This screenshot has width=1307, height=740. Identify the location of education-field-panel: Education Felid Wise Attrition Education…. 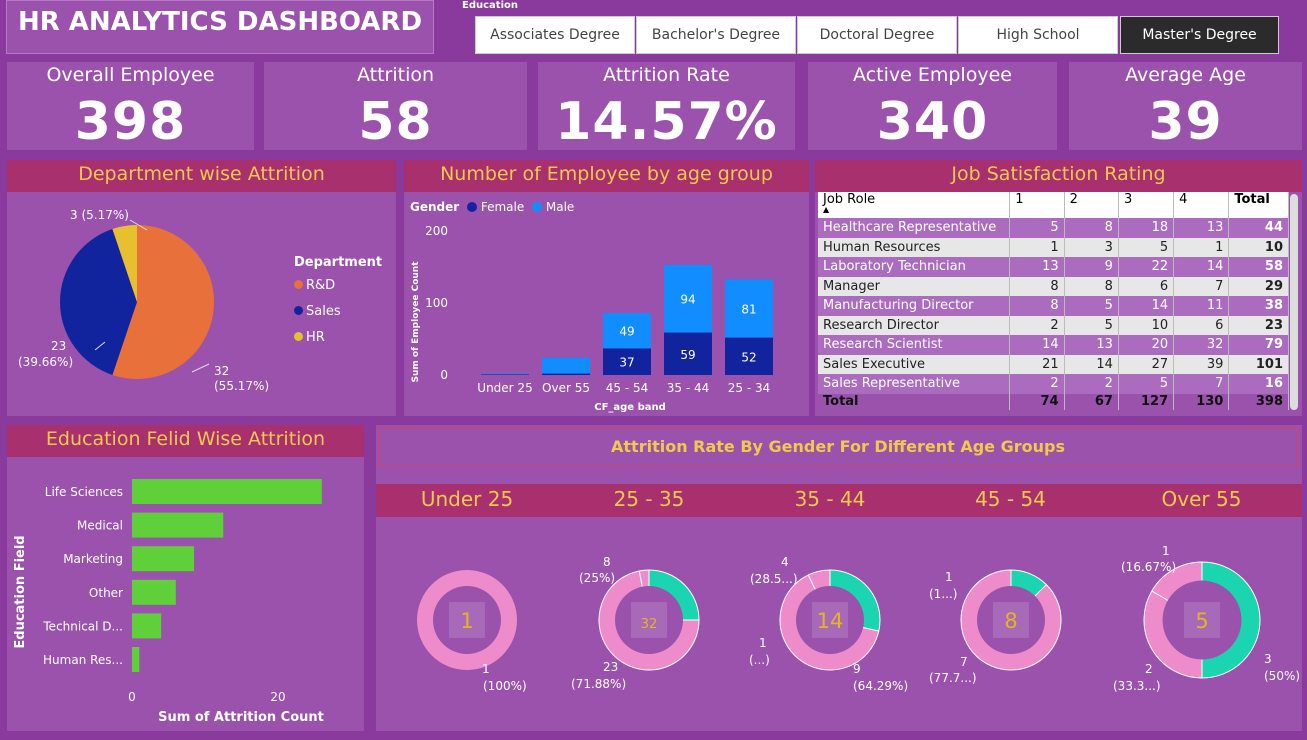
(185, 578).